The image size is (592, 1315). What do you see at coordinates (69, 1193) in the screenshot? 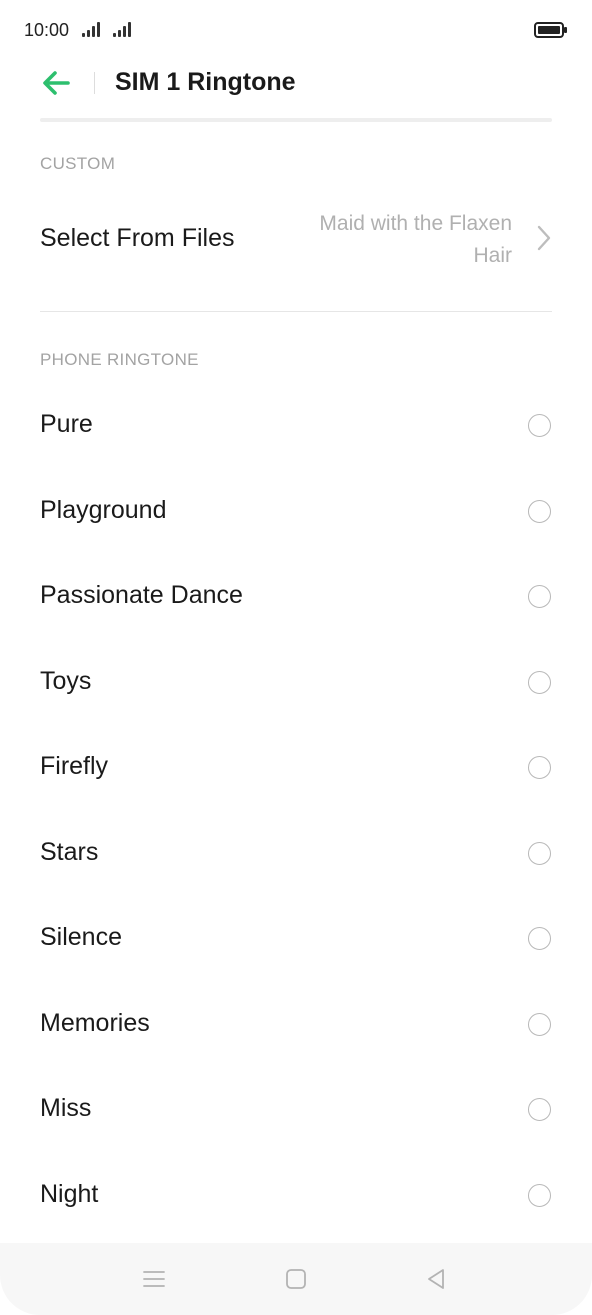
I see `ringtone-label: Night` at bounding box center [69, 1193].